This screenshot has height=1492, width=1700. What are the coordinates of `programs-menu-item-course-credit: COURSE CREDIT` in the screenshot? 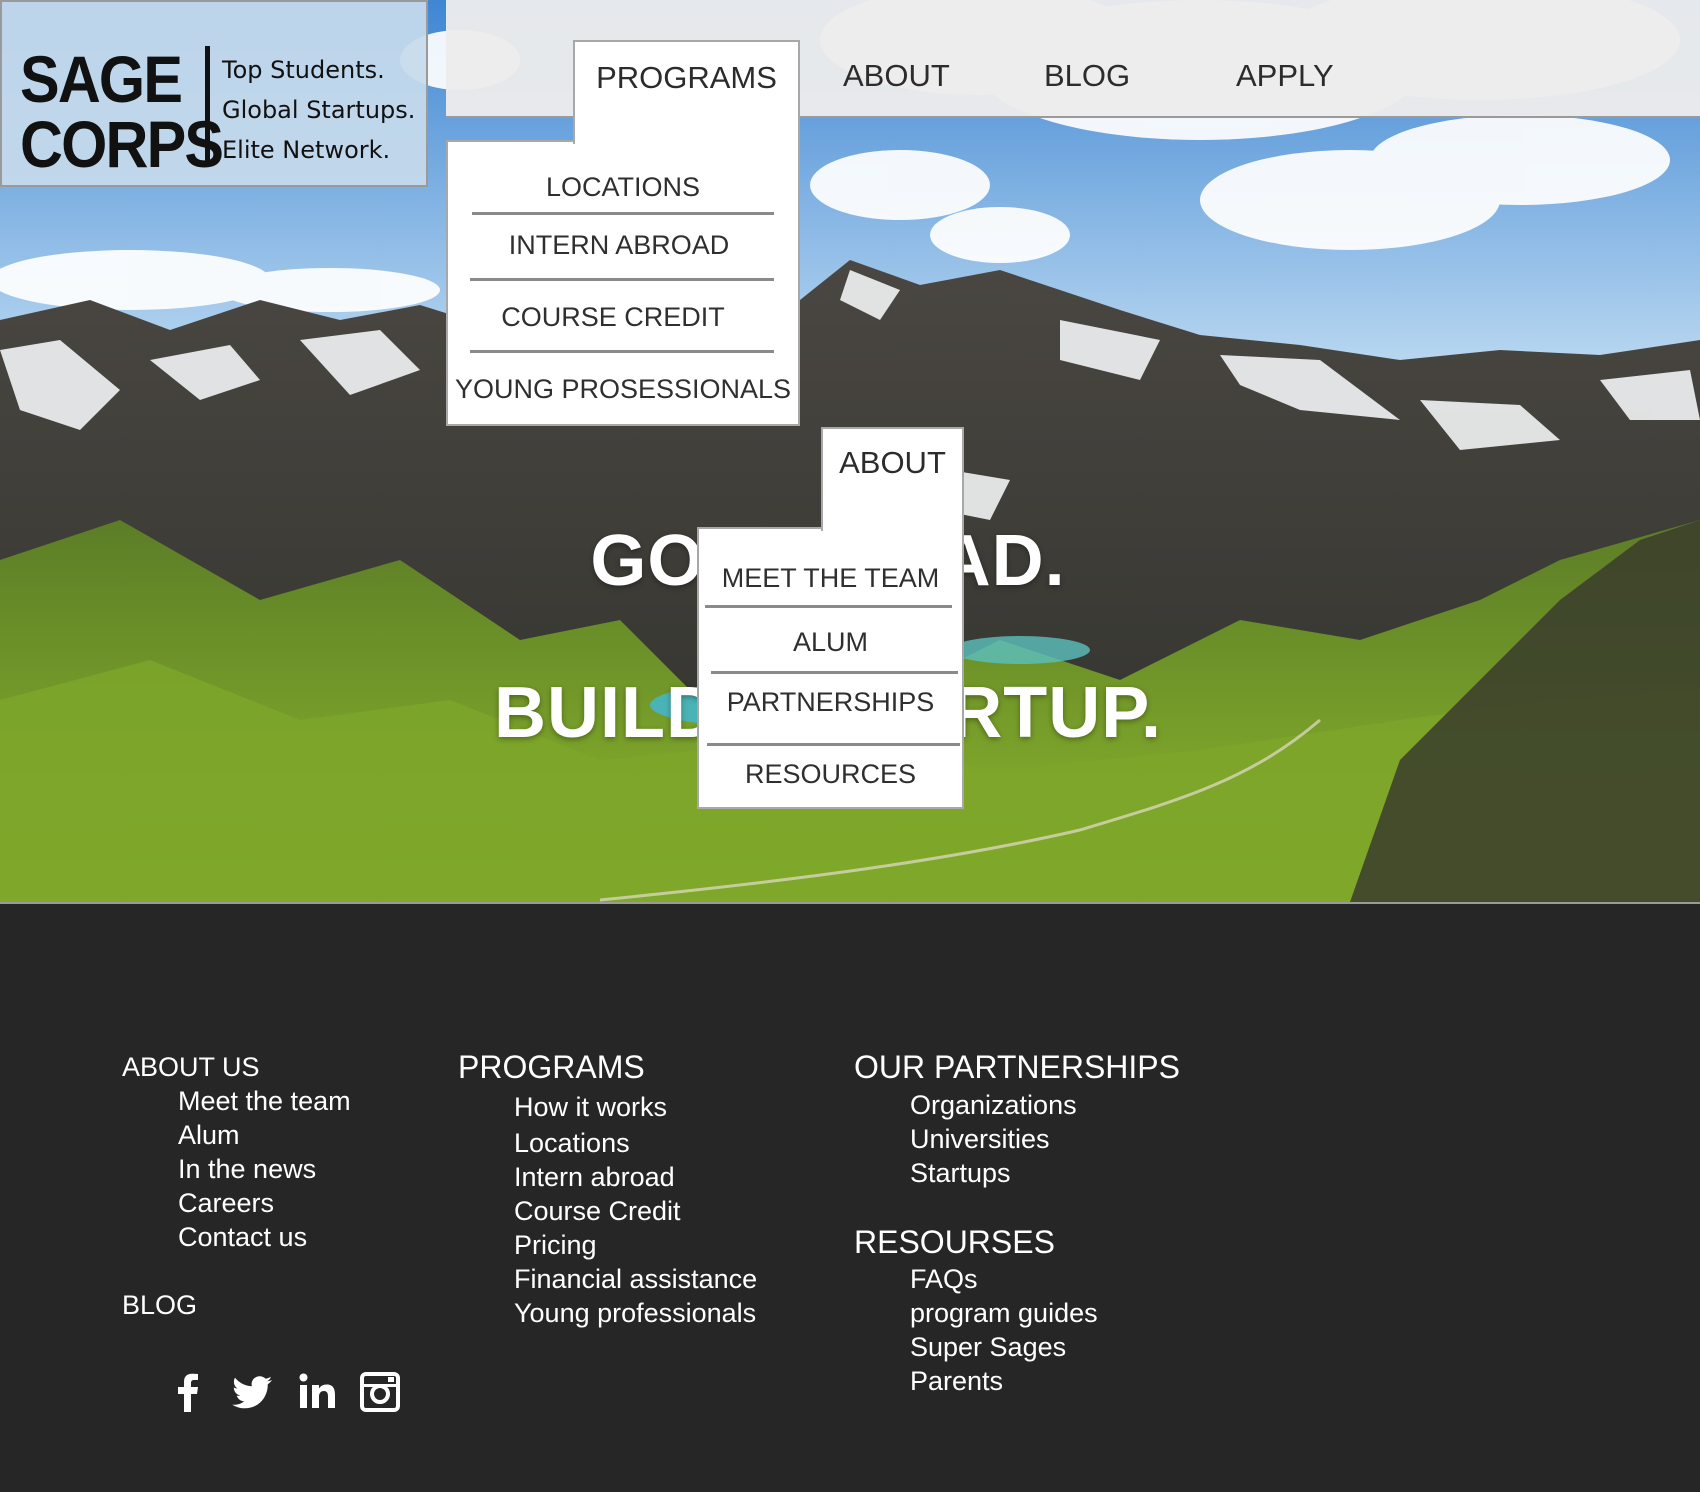 It's located at (613, 317).